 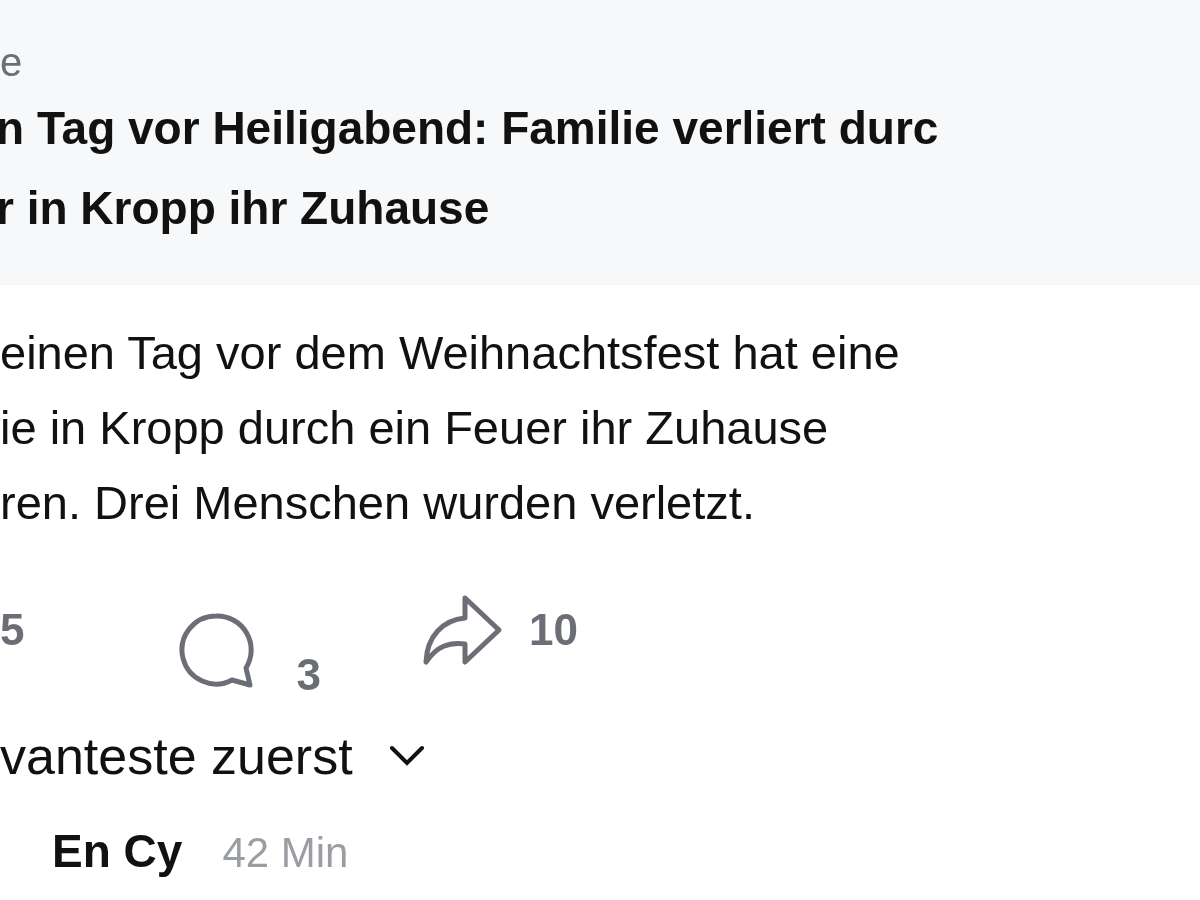 I want to click on comment-author: En Cy, so click(x=117, y=851).